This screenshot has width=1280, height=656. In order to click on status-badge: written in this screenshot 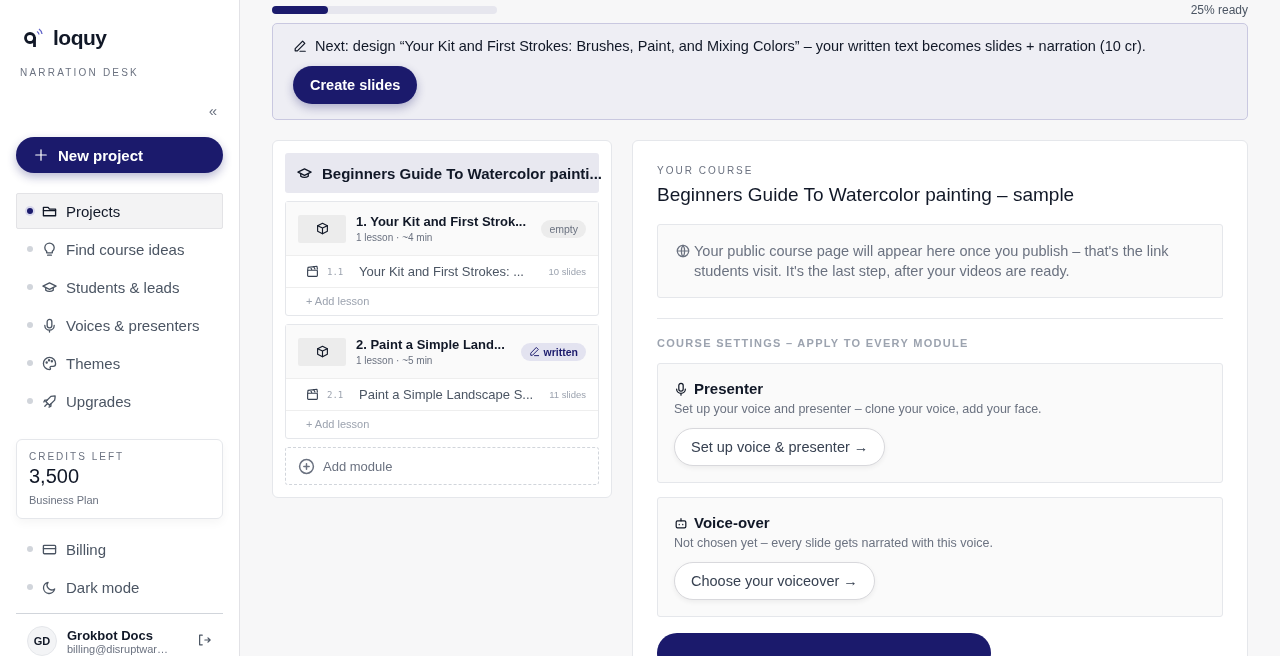, I will do `click(553, 351)`.